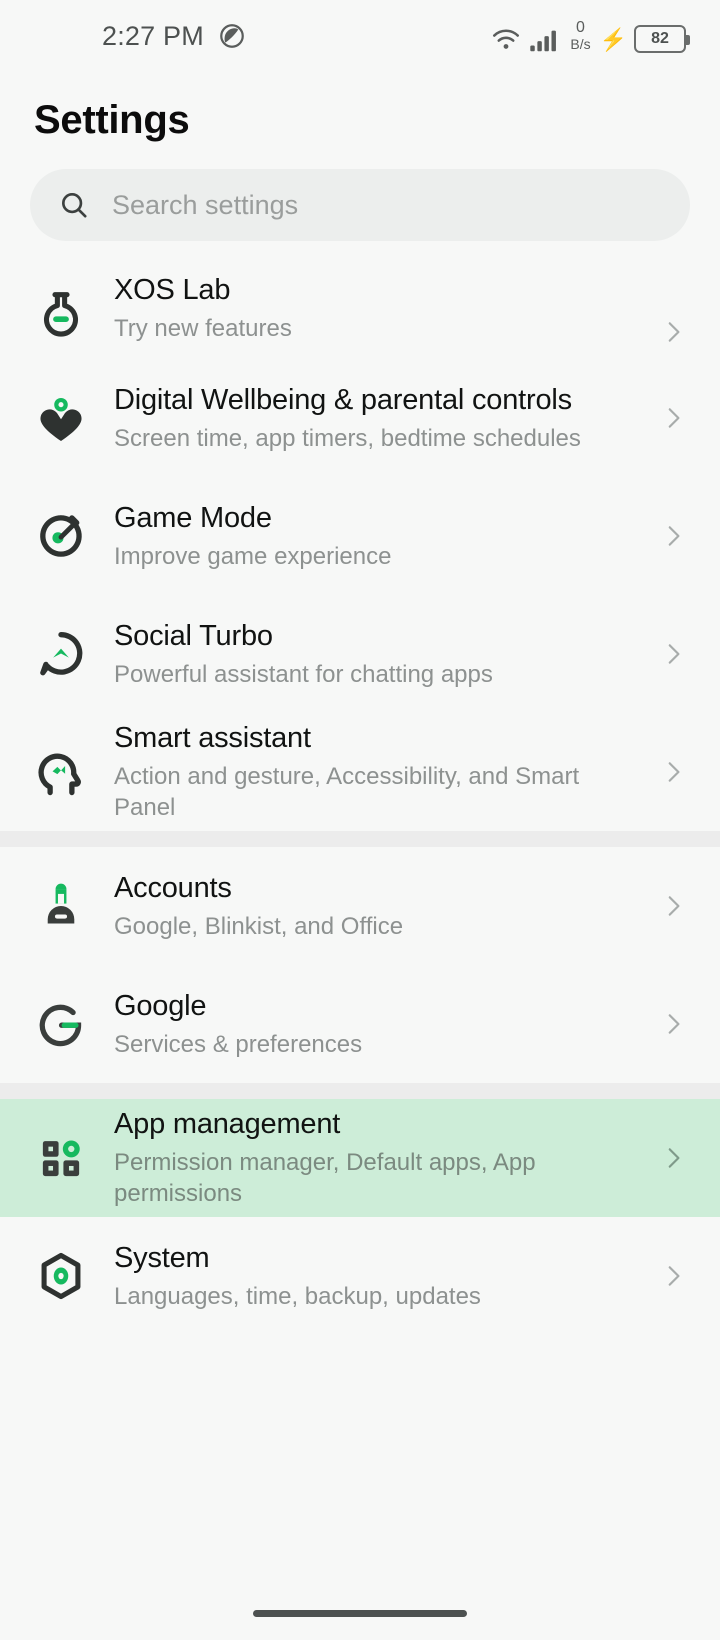 This screenshot has height=1640, width=720. What do you see at coordinates (360, 116) in the screenshot?
I see `page-header: Settings` at bounding box center [360, 116].